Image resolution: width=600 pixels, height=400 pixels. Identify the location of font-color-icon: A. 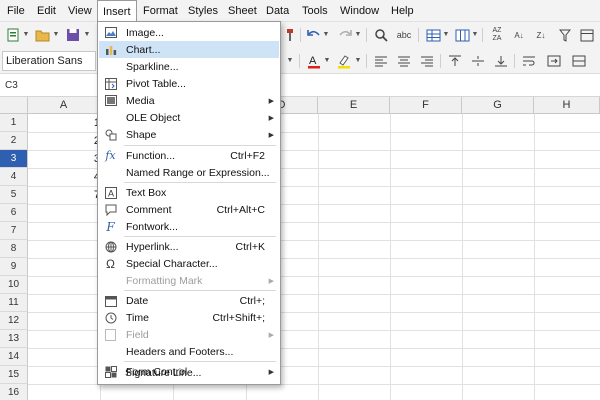
(314, 61).